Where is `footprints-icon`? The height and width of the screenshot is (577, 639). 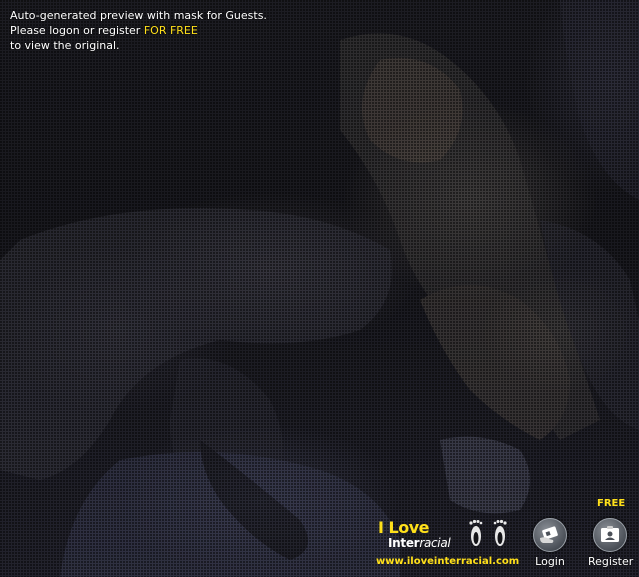
footprints-icon is located at coordinates (488, 532).